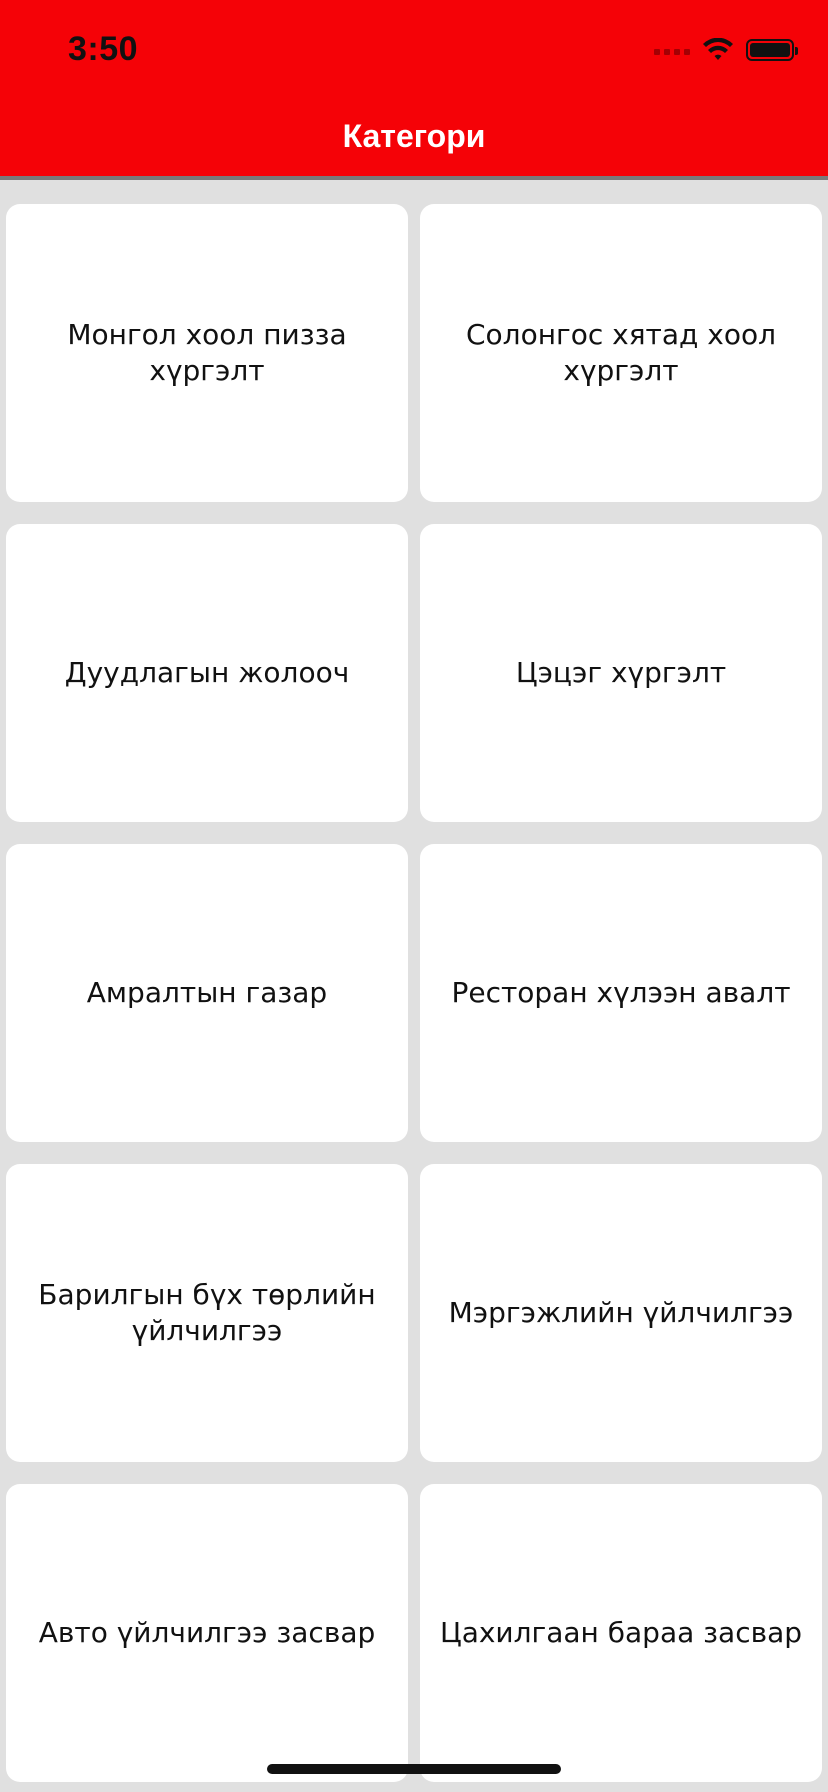 This screenshot has height=1792, width=828. Describe the element at coordinates (414, 90) in the screenshot. I see `header-bar: 3:50 Категори` at that location.